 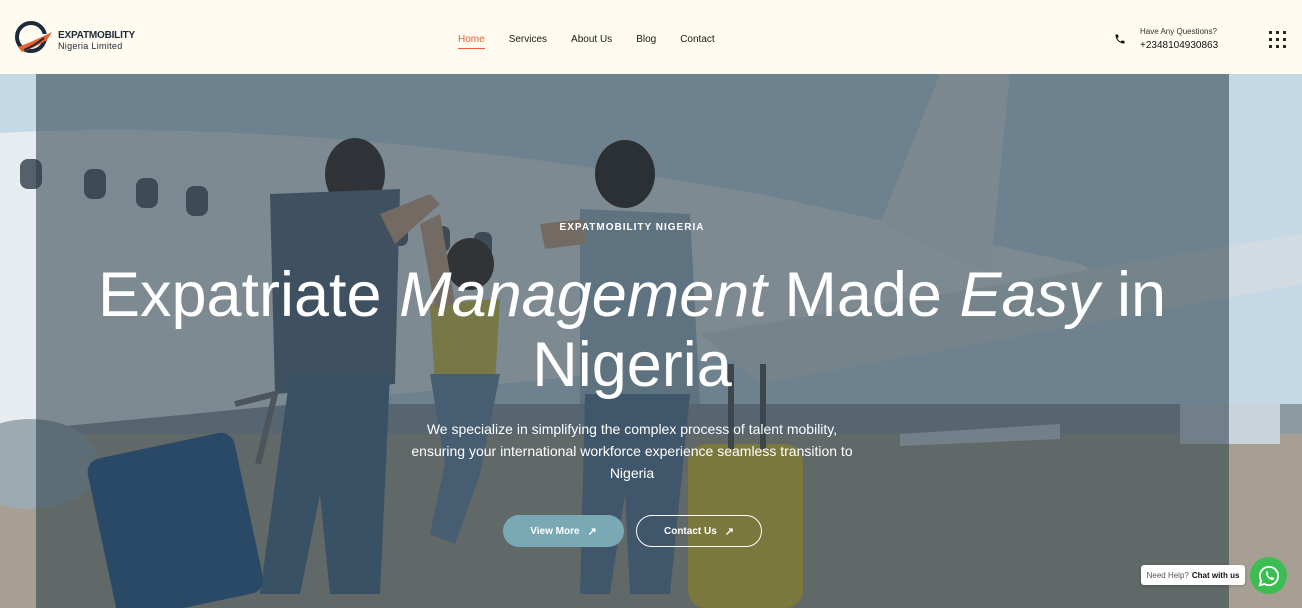 I want to click on hero-eyebrow: EXPATMOBILITY NIGERIA, so click(x=632, y=227).